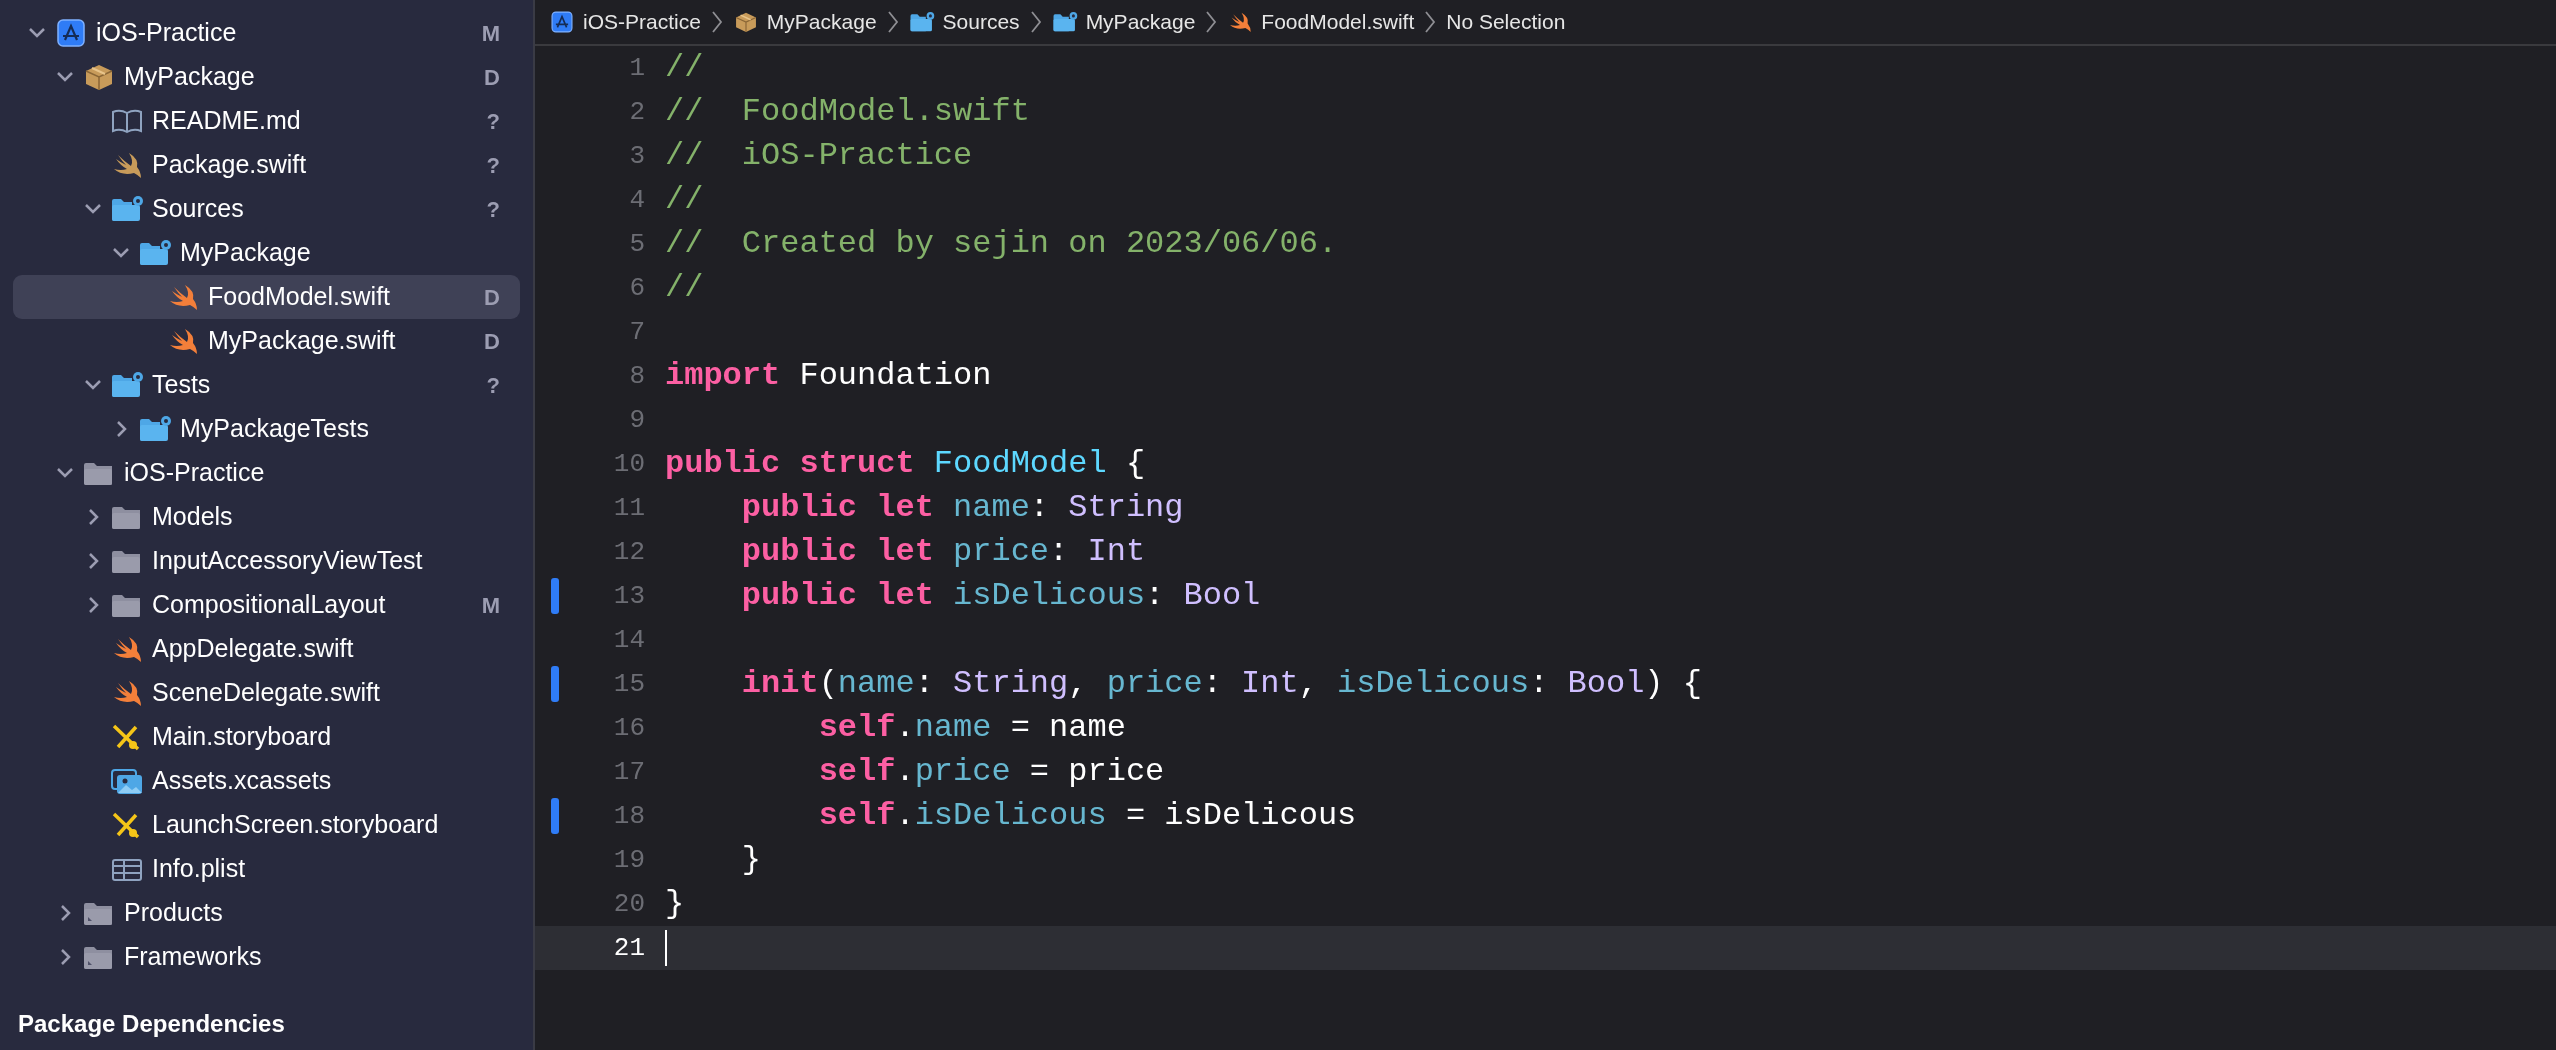 The width and height of the screenshot is (2556, 1050). I want to click on tree-row: MyPackage D, so click(266, 77).